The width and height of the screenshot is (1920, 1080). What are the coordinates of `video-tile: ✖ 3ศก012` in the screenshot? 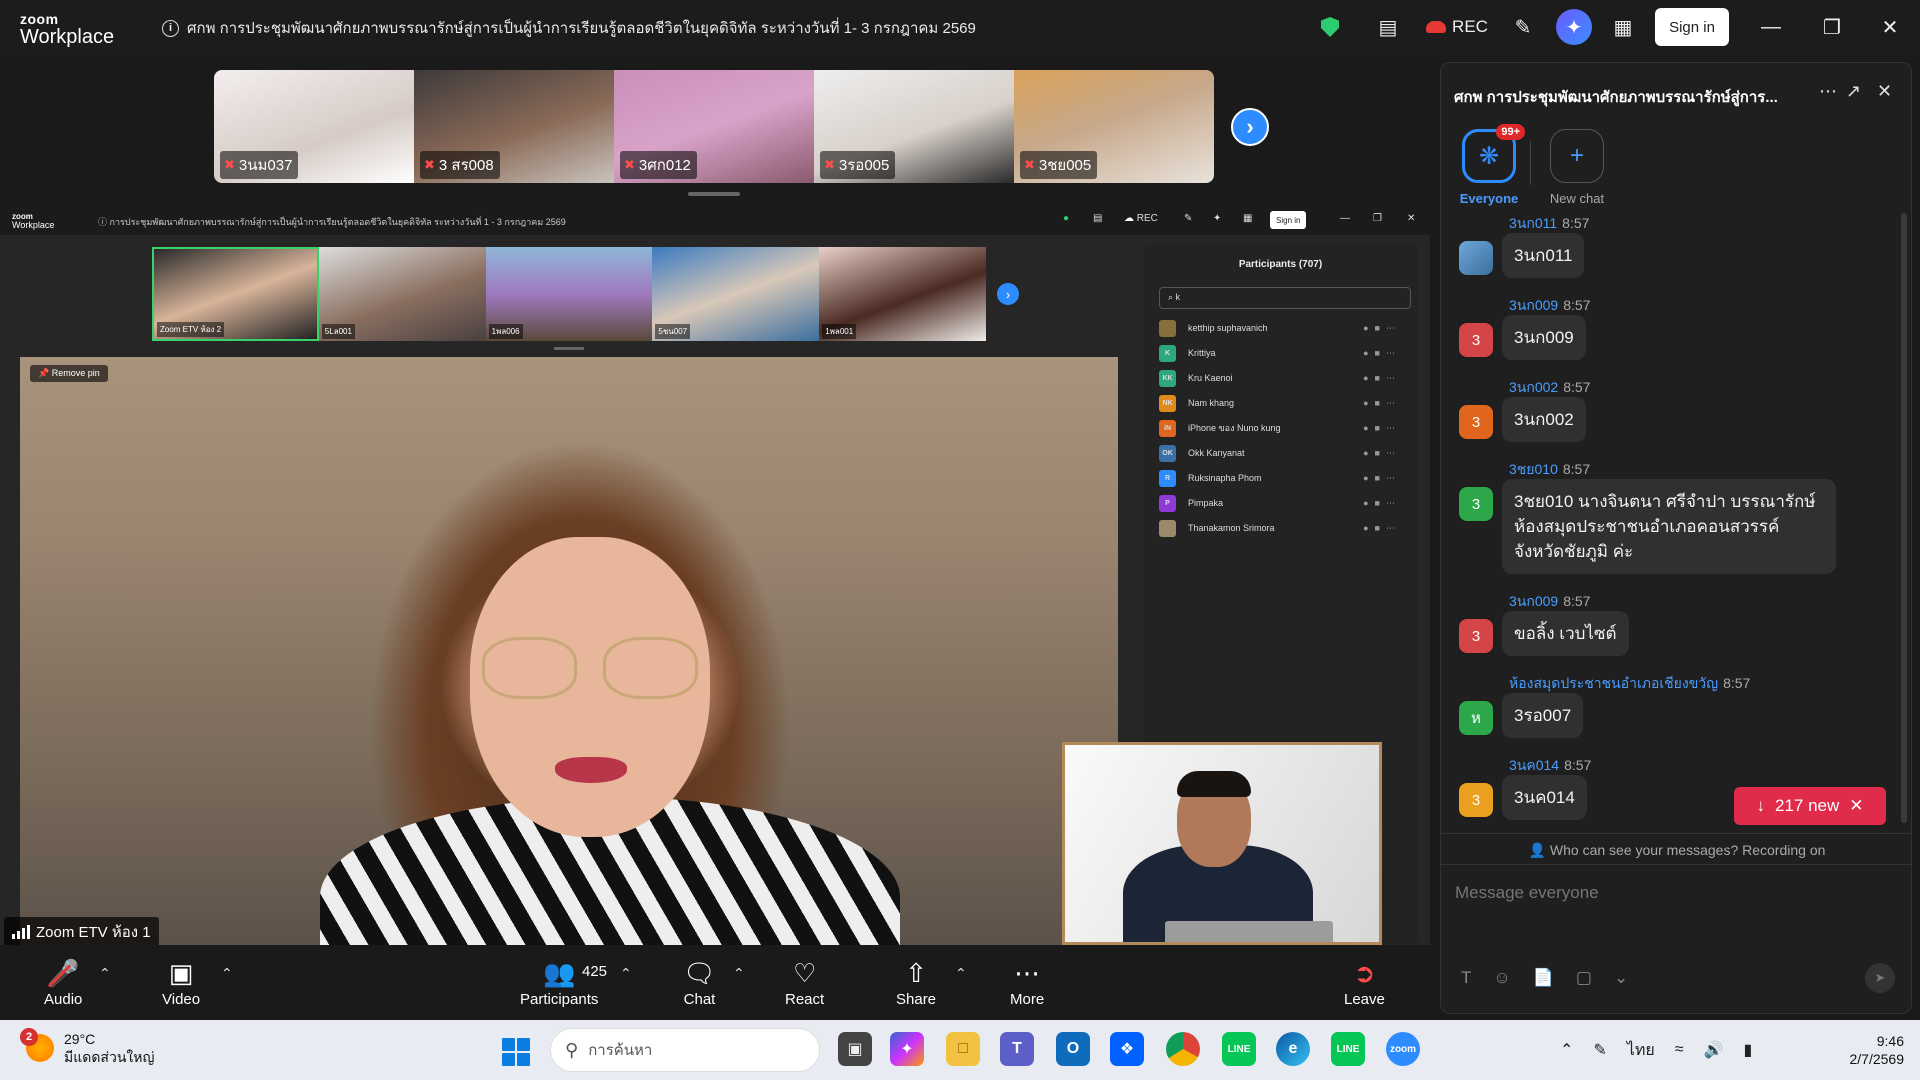 It's located at (714, 126).